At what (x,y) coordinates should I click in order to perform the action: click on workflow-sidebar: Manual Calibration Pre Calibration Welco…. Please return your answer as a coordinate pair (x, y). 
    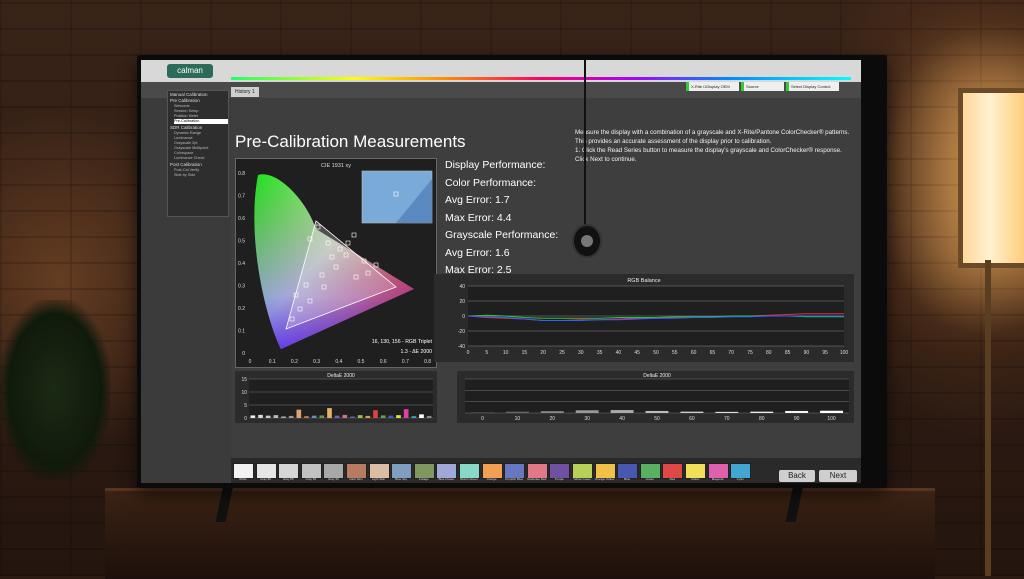
    Looking at the image, I should click on (198, 153).